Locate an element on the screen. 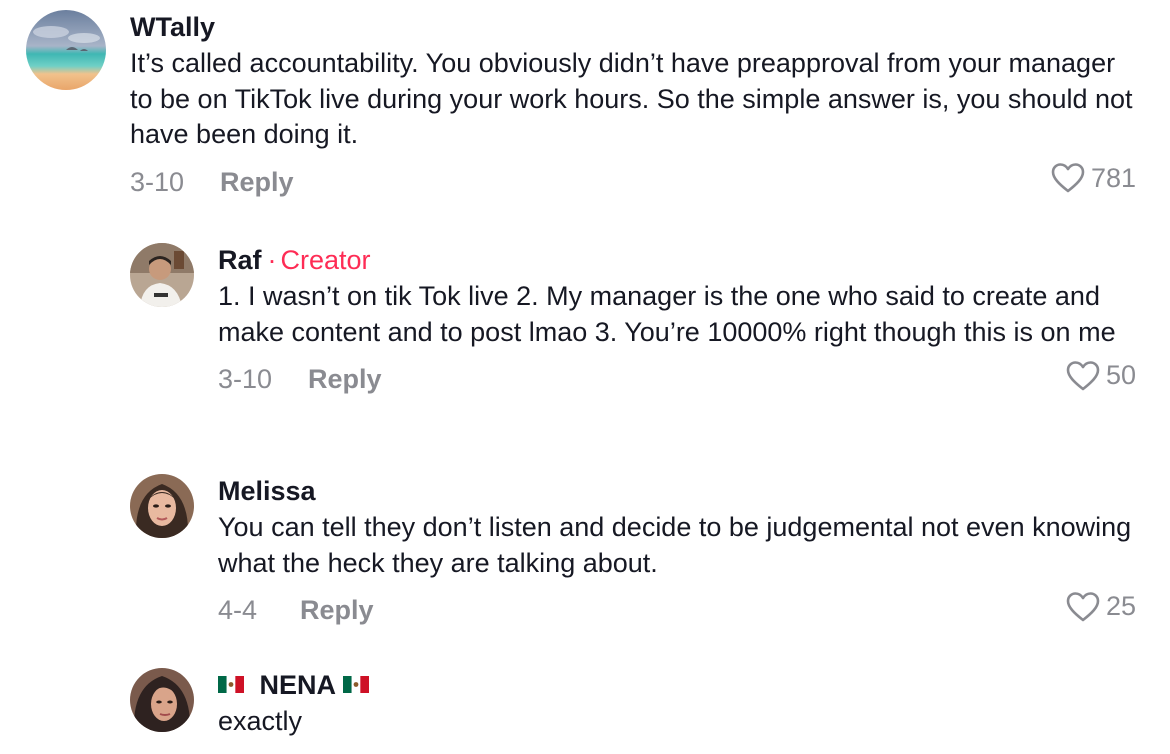 The width and height of the screenshot is (1170, 754). comment-meta: 3-10 Reply 50 is located at coordinates (677, 380).